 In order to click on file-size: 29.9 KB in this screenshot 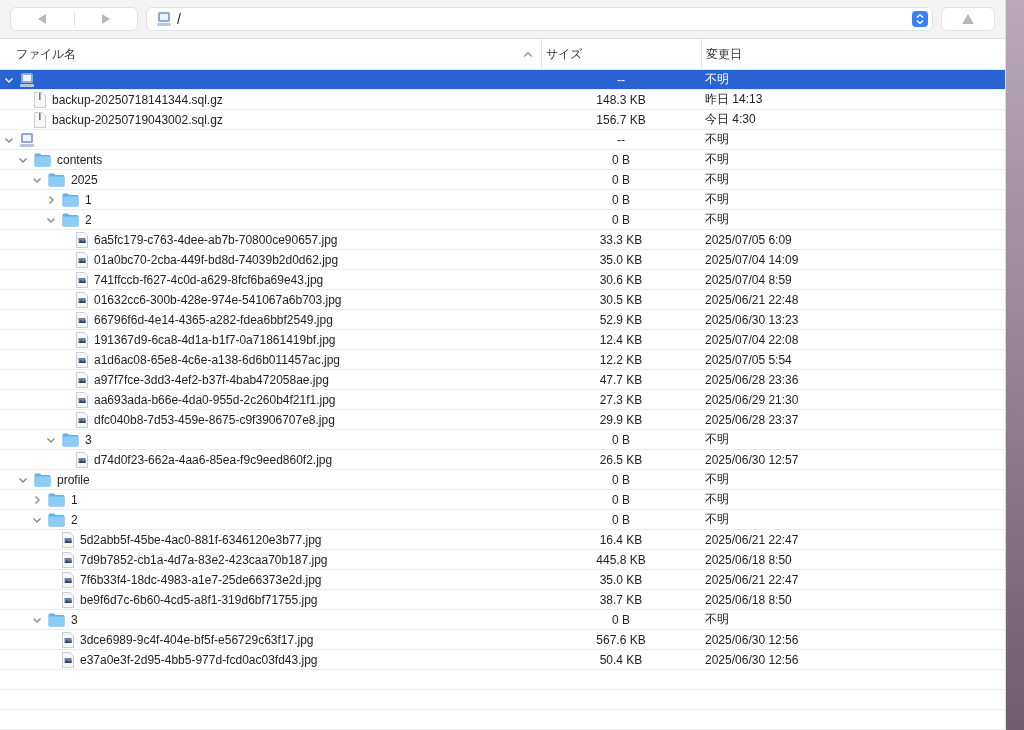, I will do `click(621, 419)`.